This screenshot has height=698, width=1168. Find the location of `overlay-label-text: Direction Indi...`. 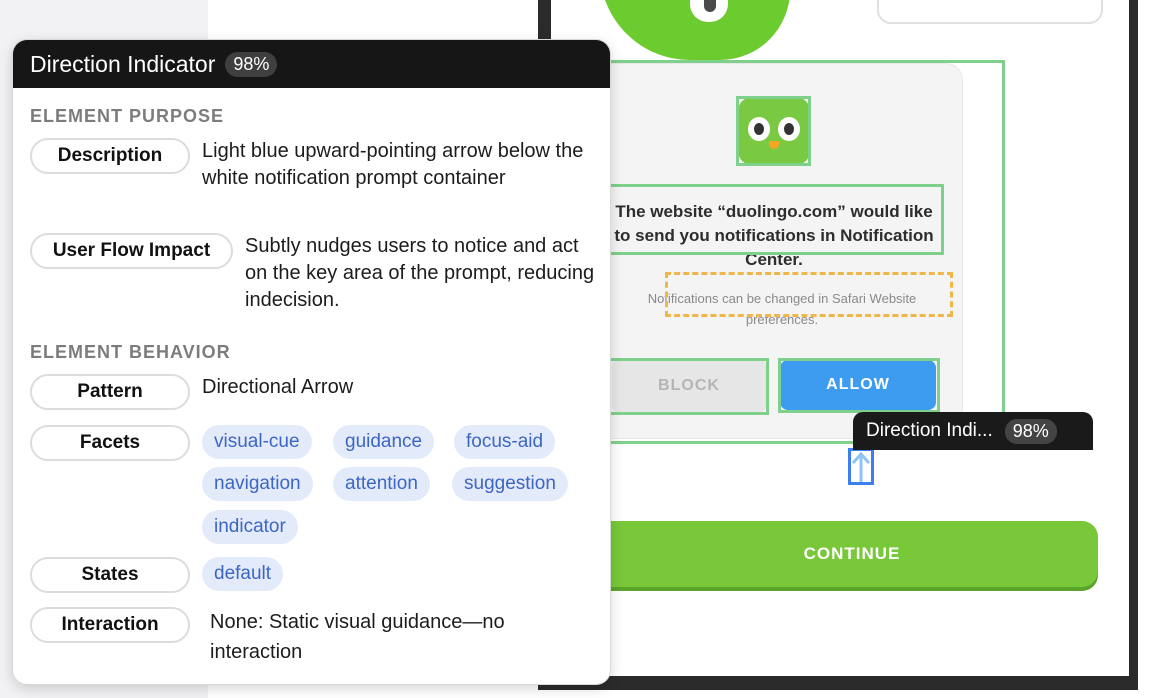

overlay-label-text: Direction Indi... is located at coordinates (929, 430).